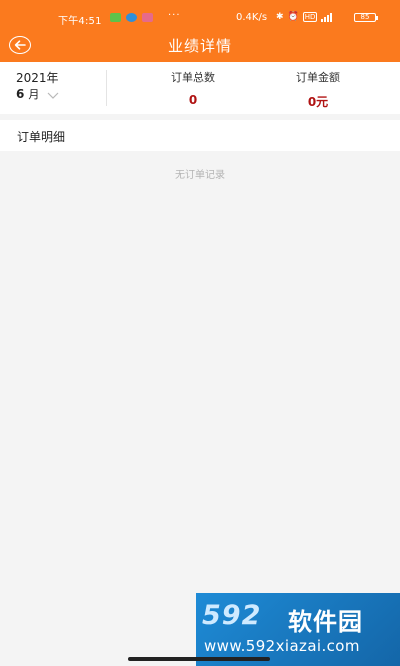 This screenshot has height=666, width=400. Describe the element at coordinates (193, 77) in the screenshot. I see `order-count-label: 订单总数` at that location.